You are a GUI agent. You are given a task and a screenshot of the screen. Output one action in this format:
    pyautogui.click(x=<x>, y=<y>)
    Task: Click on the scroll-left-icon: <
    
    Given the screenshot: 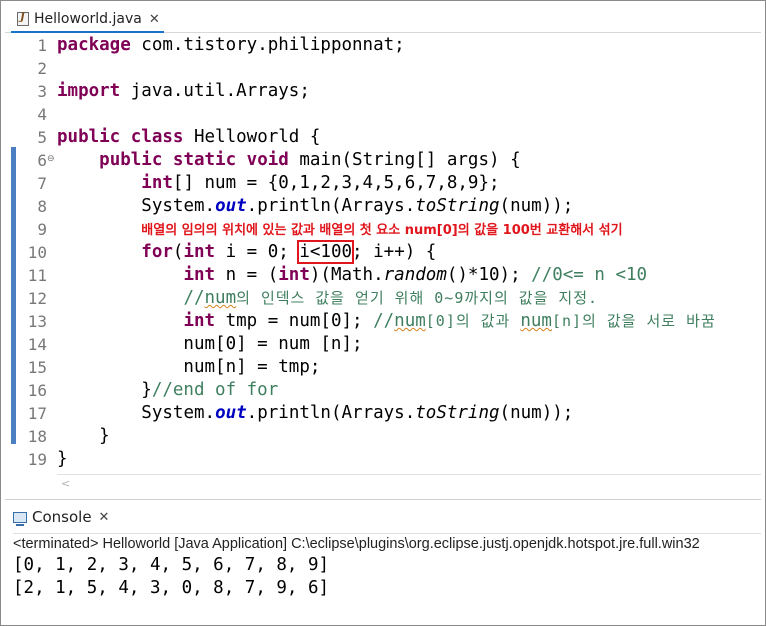 What is the action you would take?
    pyautogui.click(x=65, y=483)
    